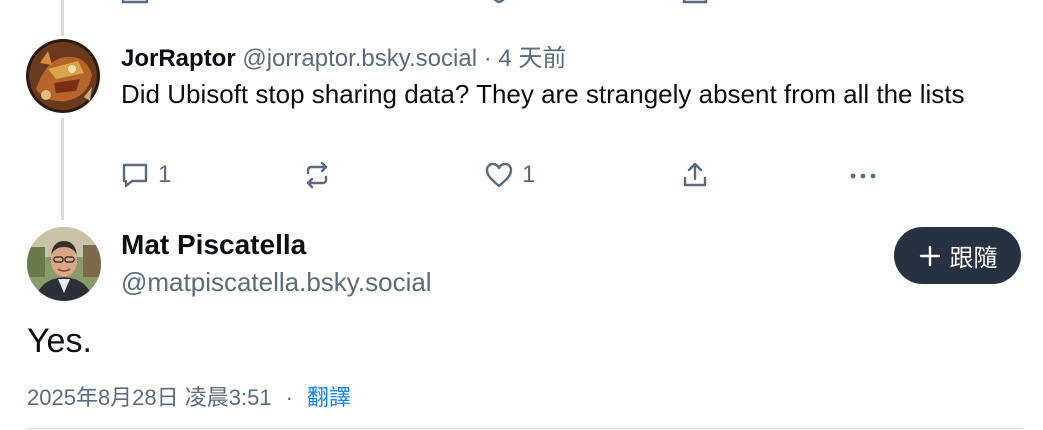 This screenshot has width=1043, height=430. I want to click on follow-button: 跟隨, so click(957, 255).